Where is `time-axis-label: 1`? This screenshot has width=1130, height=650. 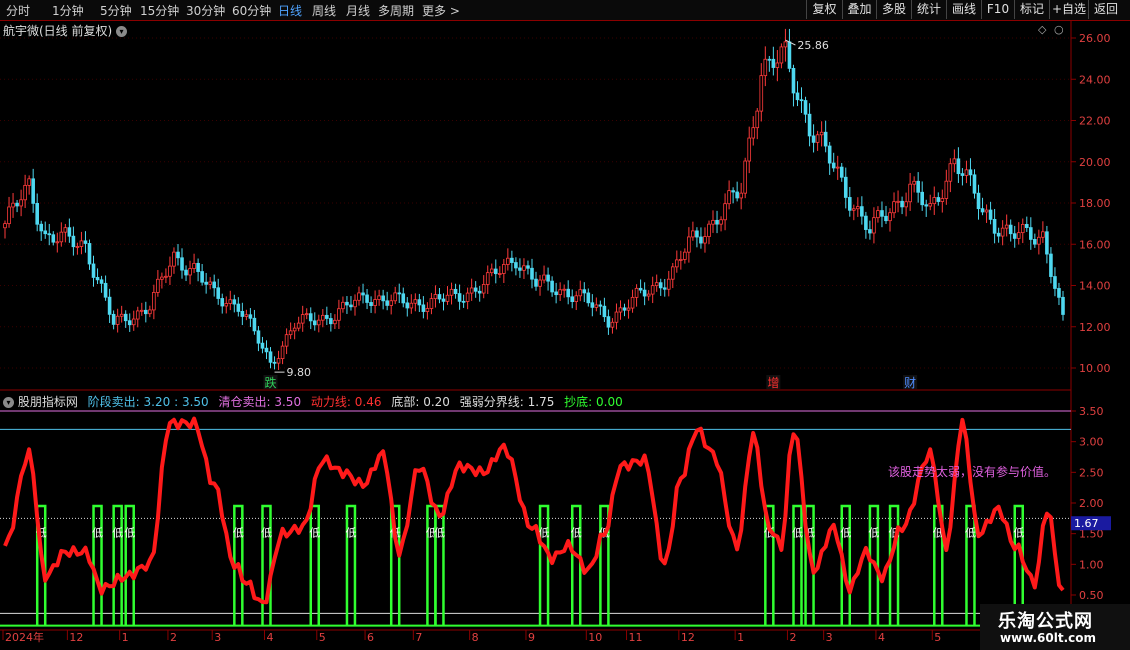
time-axis-label: 1 is located at coordinates (740, 637).